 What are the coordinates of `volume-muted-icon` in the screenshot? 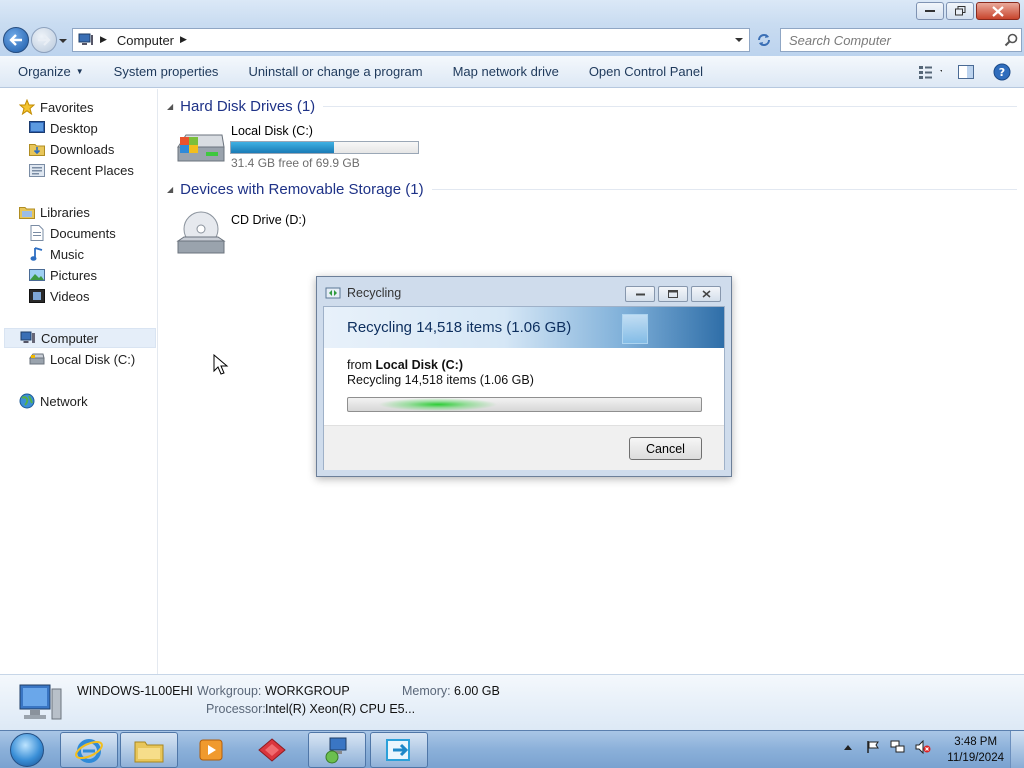 It's located at (923, 747).